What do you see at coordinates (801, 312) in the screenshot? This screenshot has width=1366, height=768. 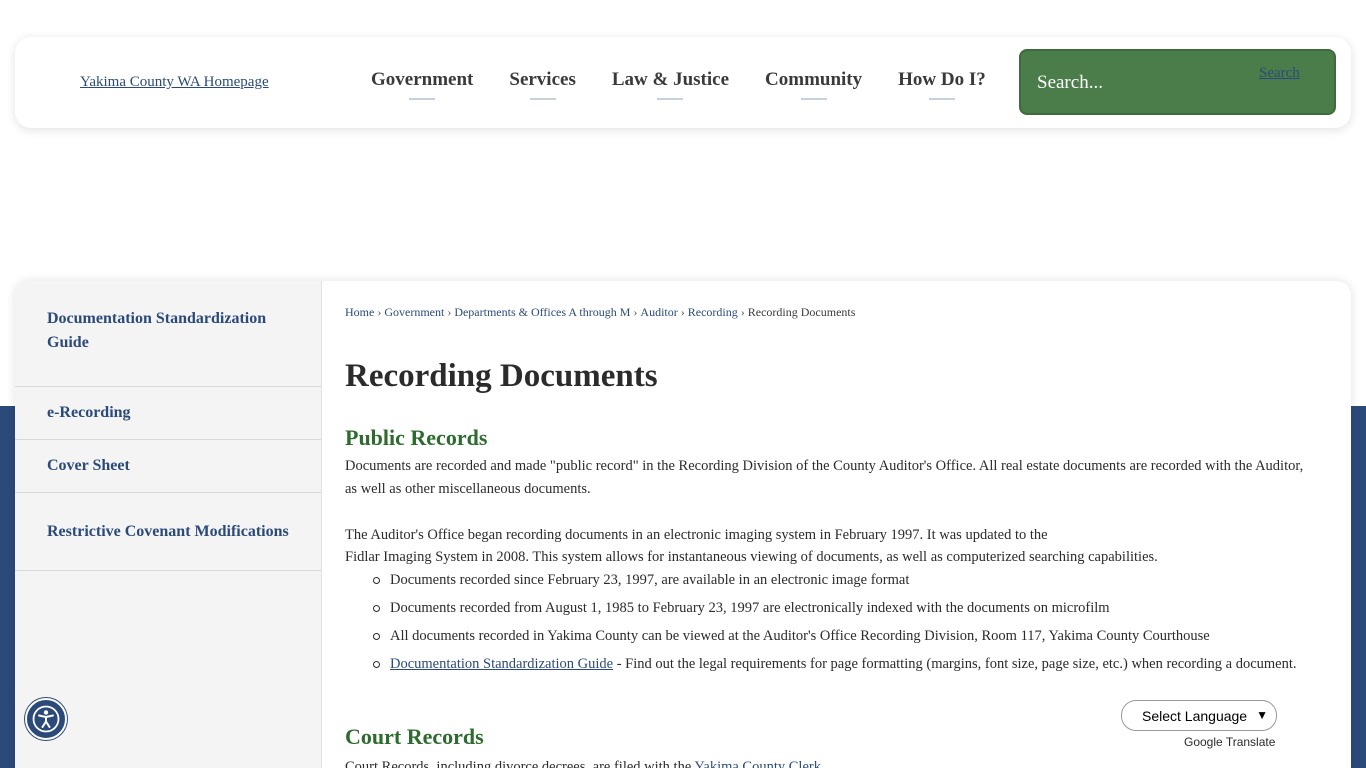 I see `breadcrumb-current: Recording Documents` at bounding box center [801, 312].